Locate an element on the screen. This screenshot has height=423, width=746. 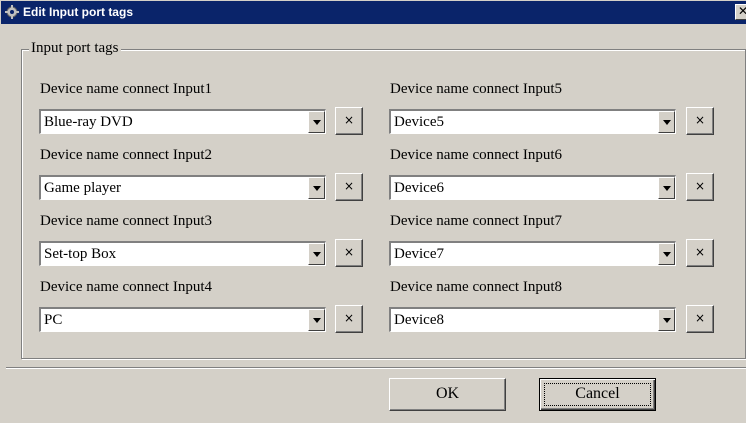
gear-icon is located at coordinates (12, 12).